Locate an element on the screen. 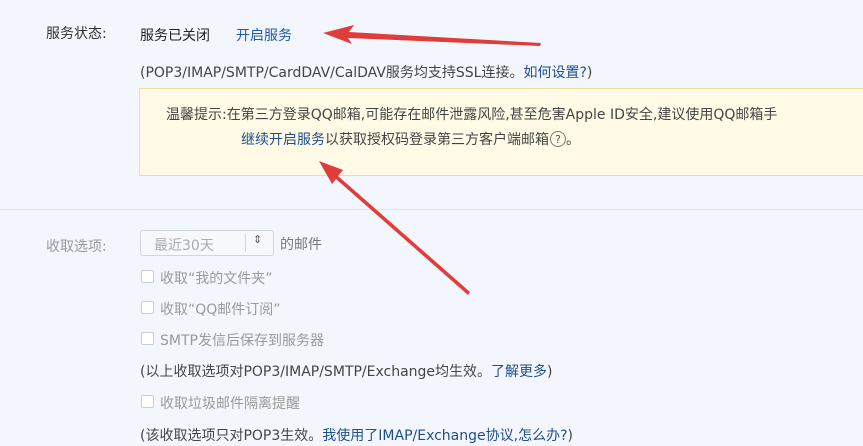  arrow-to-enable-service is located at coordinates (432, 35).